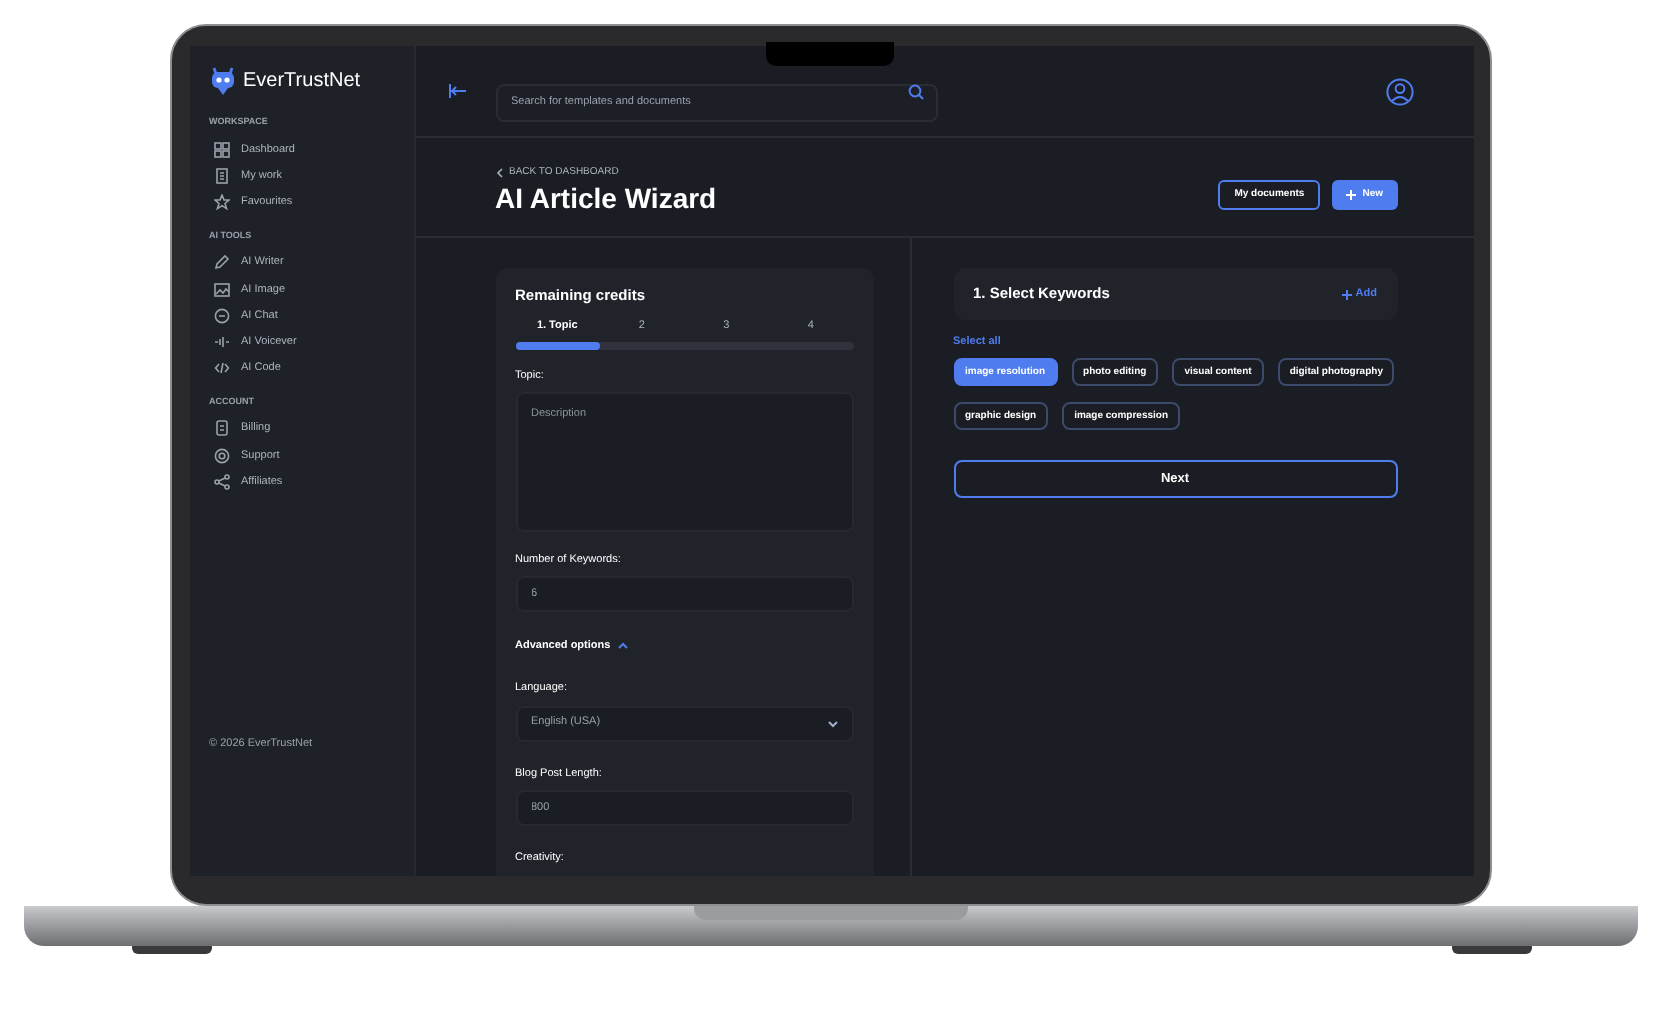 The image size is (1662, 1020). What do you see at coordinates (221, 455) in the screenshot?
I see `lifebuoy-icon` at bounding box center [221, 455].